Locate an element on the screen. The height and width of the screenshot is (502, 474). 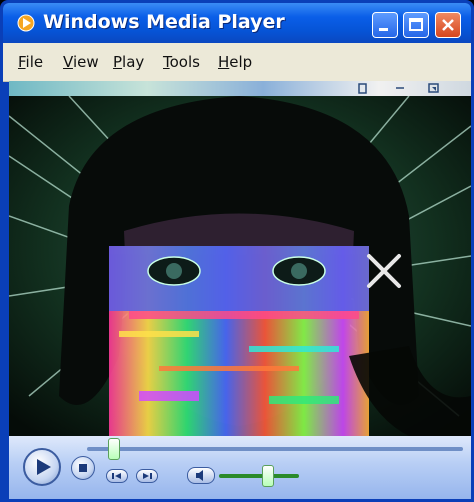
stop-icon is located at coordinates (83, 468).